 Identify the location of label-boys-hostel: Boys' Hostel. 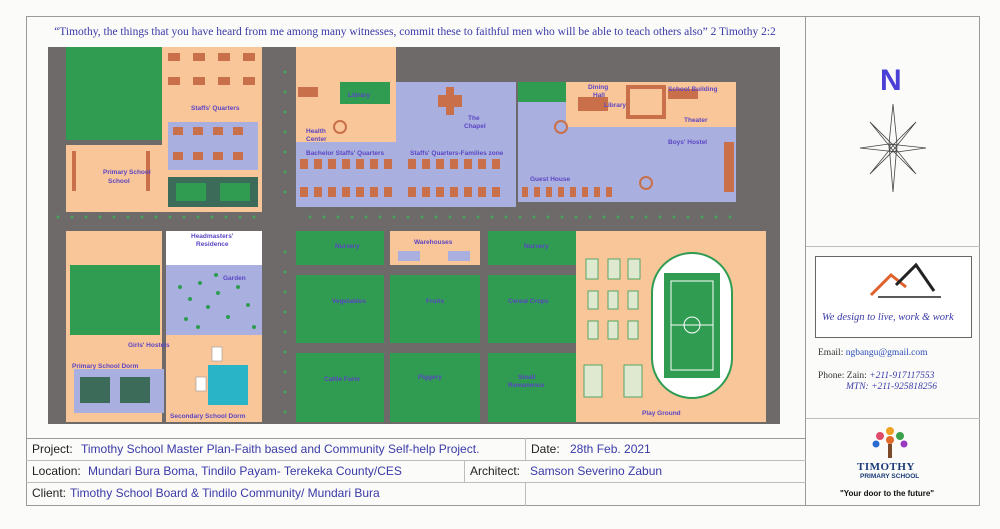
(687, 142).